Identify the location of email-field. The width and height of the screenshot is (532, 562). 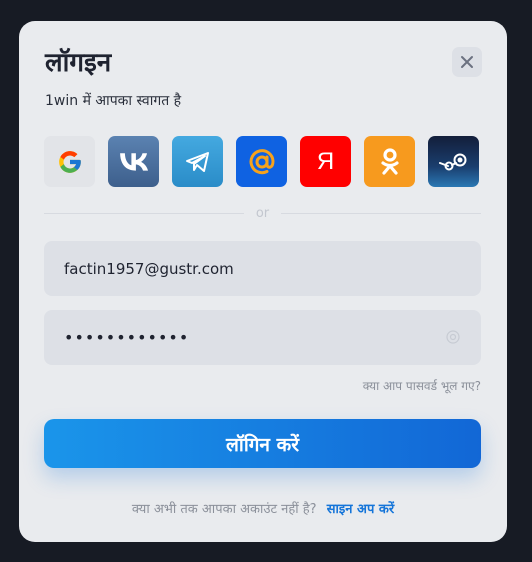
(262, 268).